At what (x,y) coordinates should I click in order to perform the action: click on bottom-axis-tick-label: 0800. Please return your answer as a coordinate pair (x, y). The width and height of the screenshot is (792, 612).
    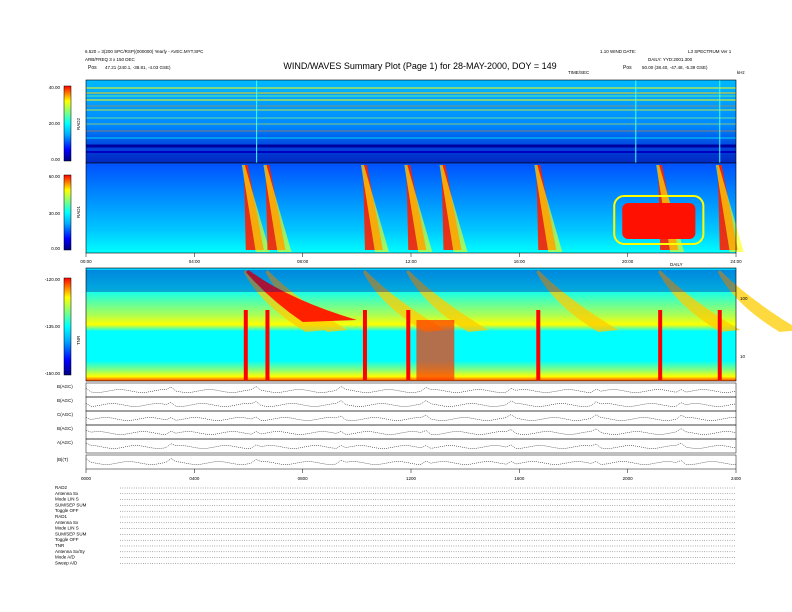
    Looking at the image, I should click on (303, 478).